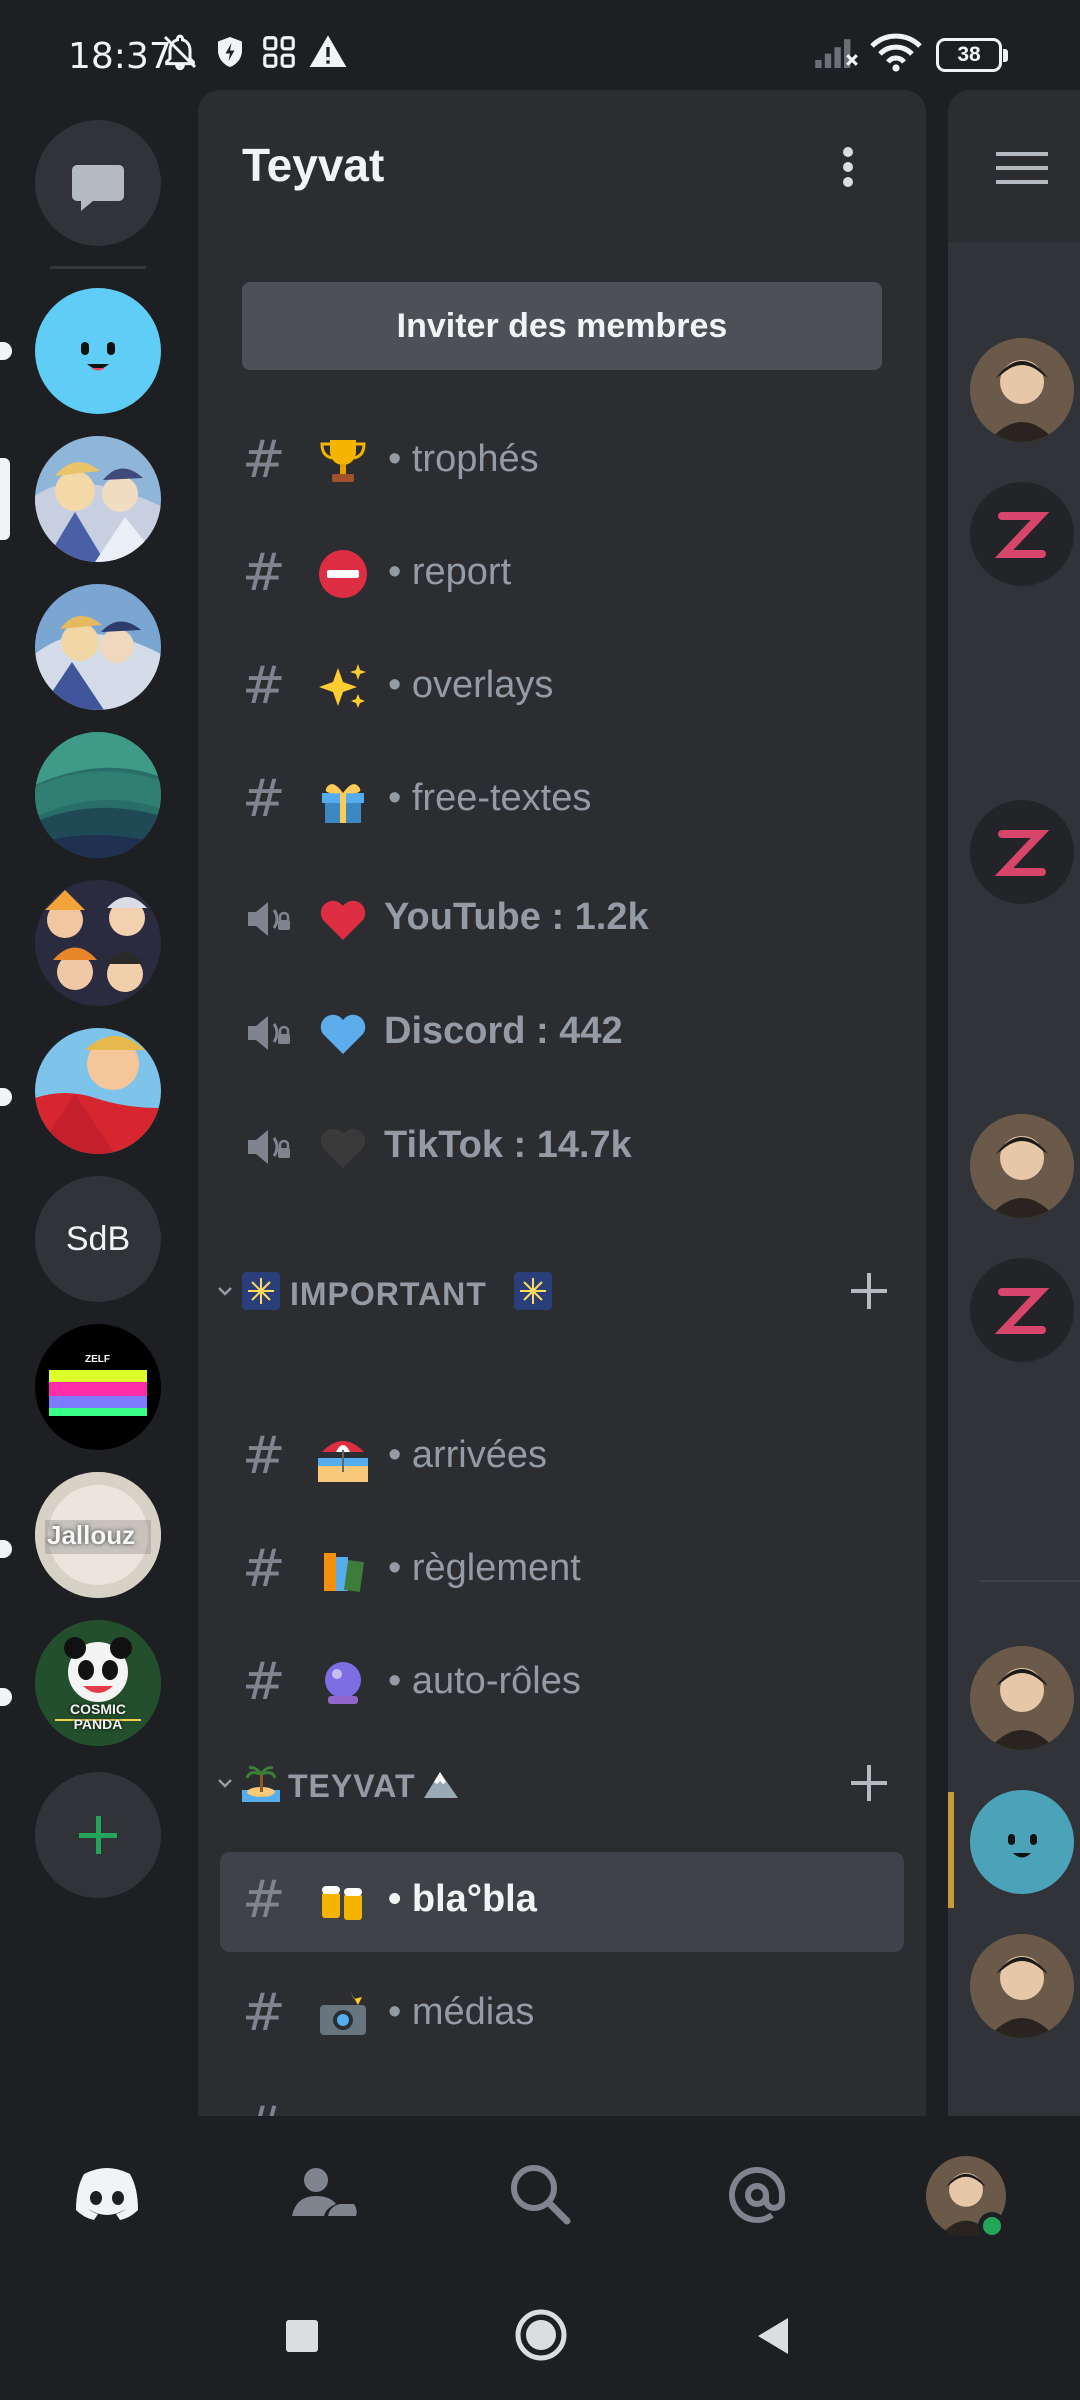 The height and width of the screenshot is (2400, 1080). I want to click on mentions-icon, so click(757, 2195).